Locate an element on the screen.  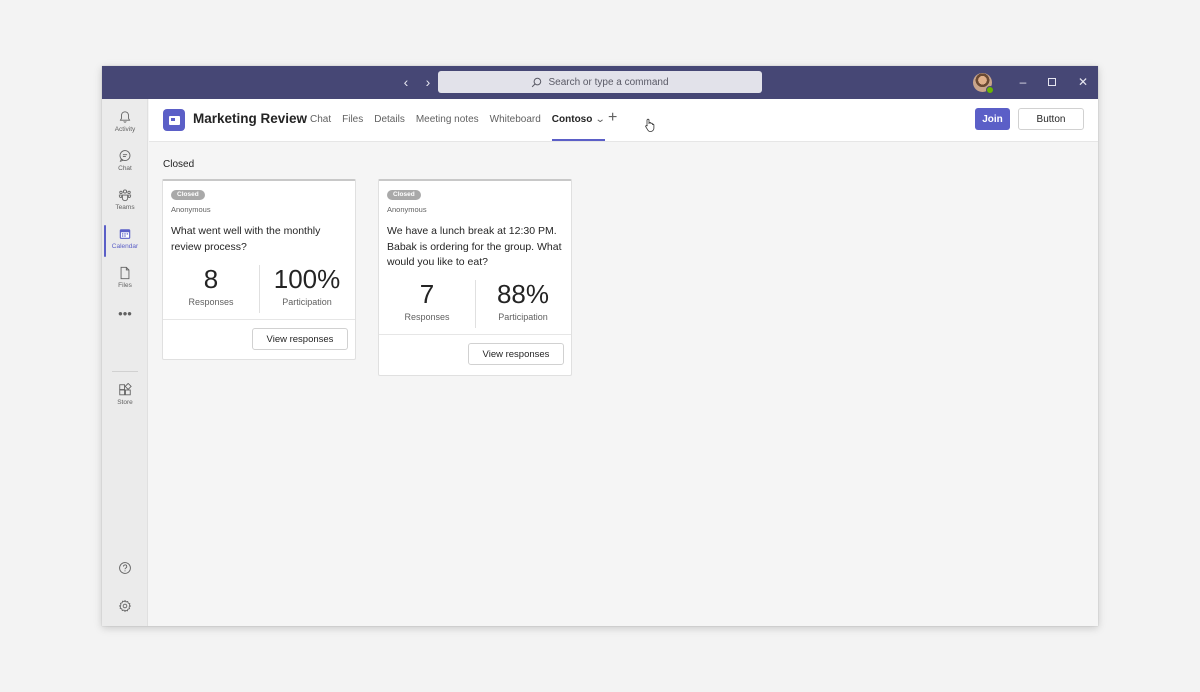
more-apps-button: ••• is located at coordinates (125, 325).